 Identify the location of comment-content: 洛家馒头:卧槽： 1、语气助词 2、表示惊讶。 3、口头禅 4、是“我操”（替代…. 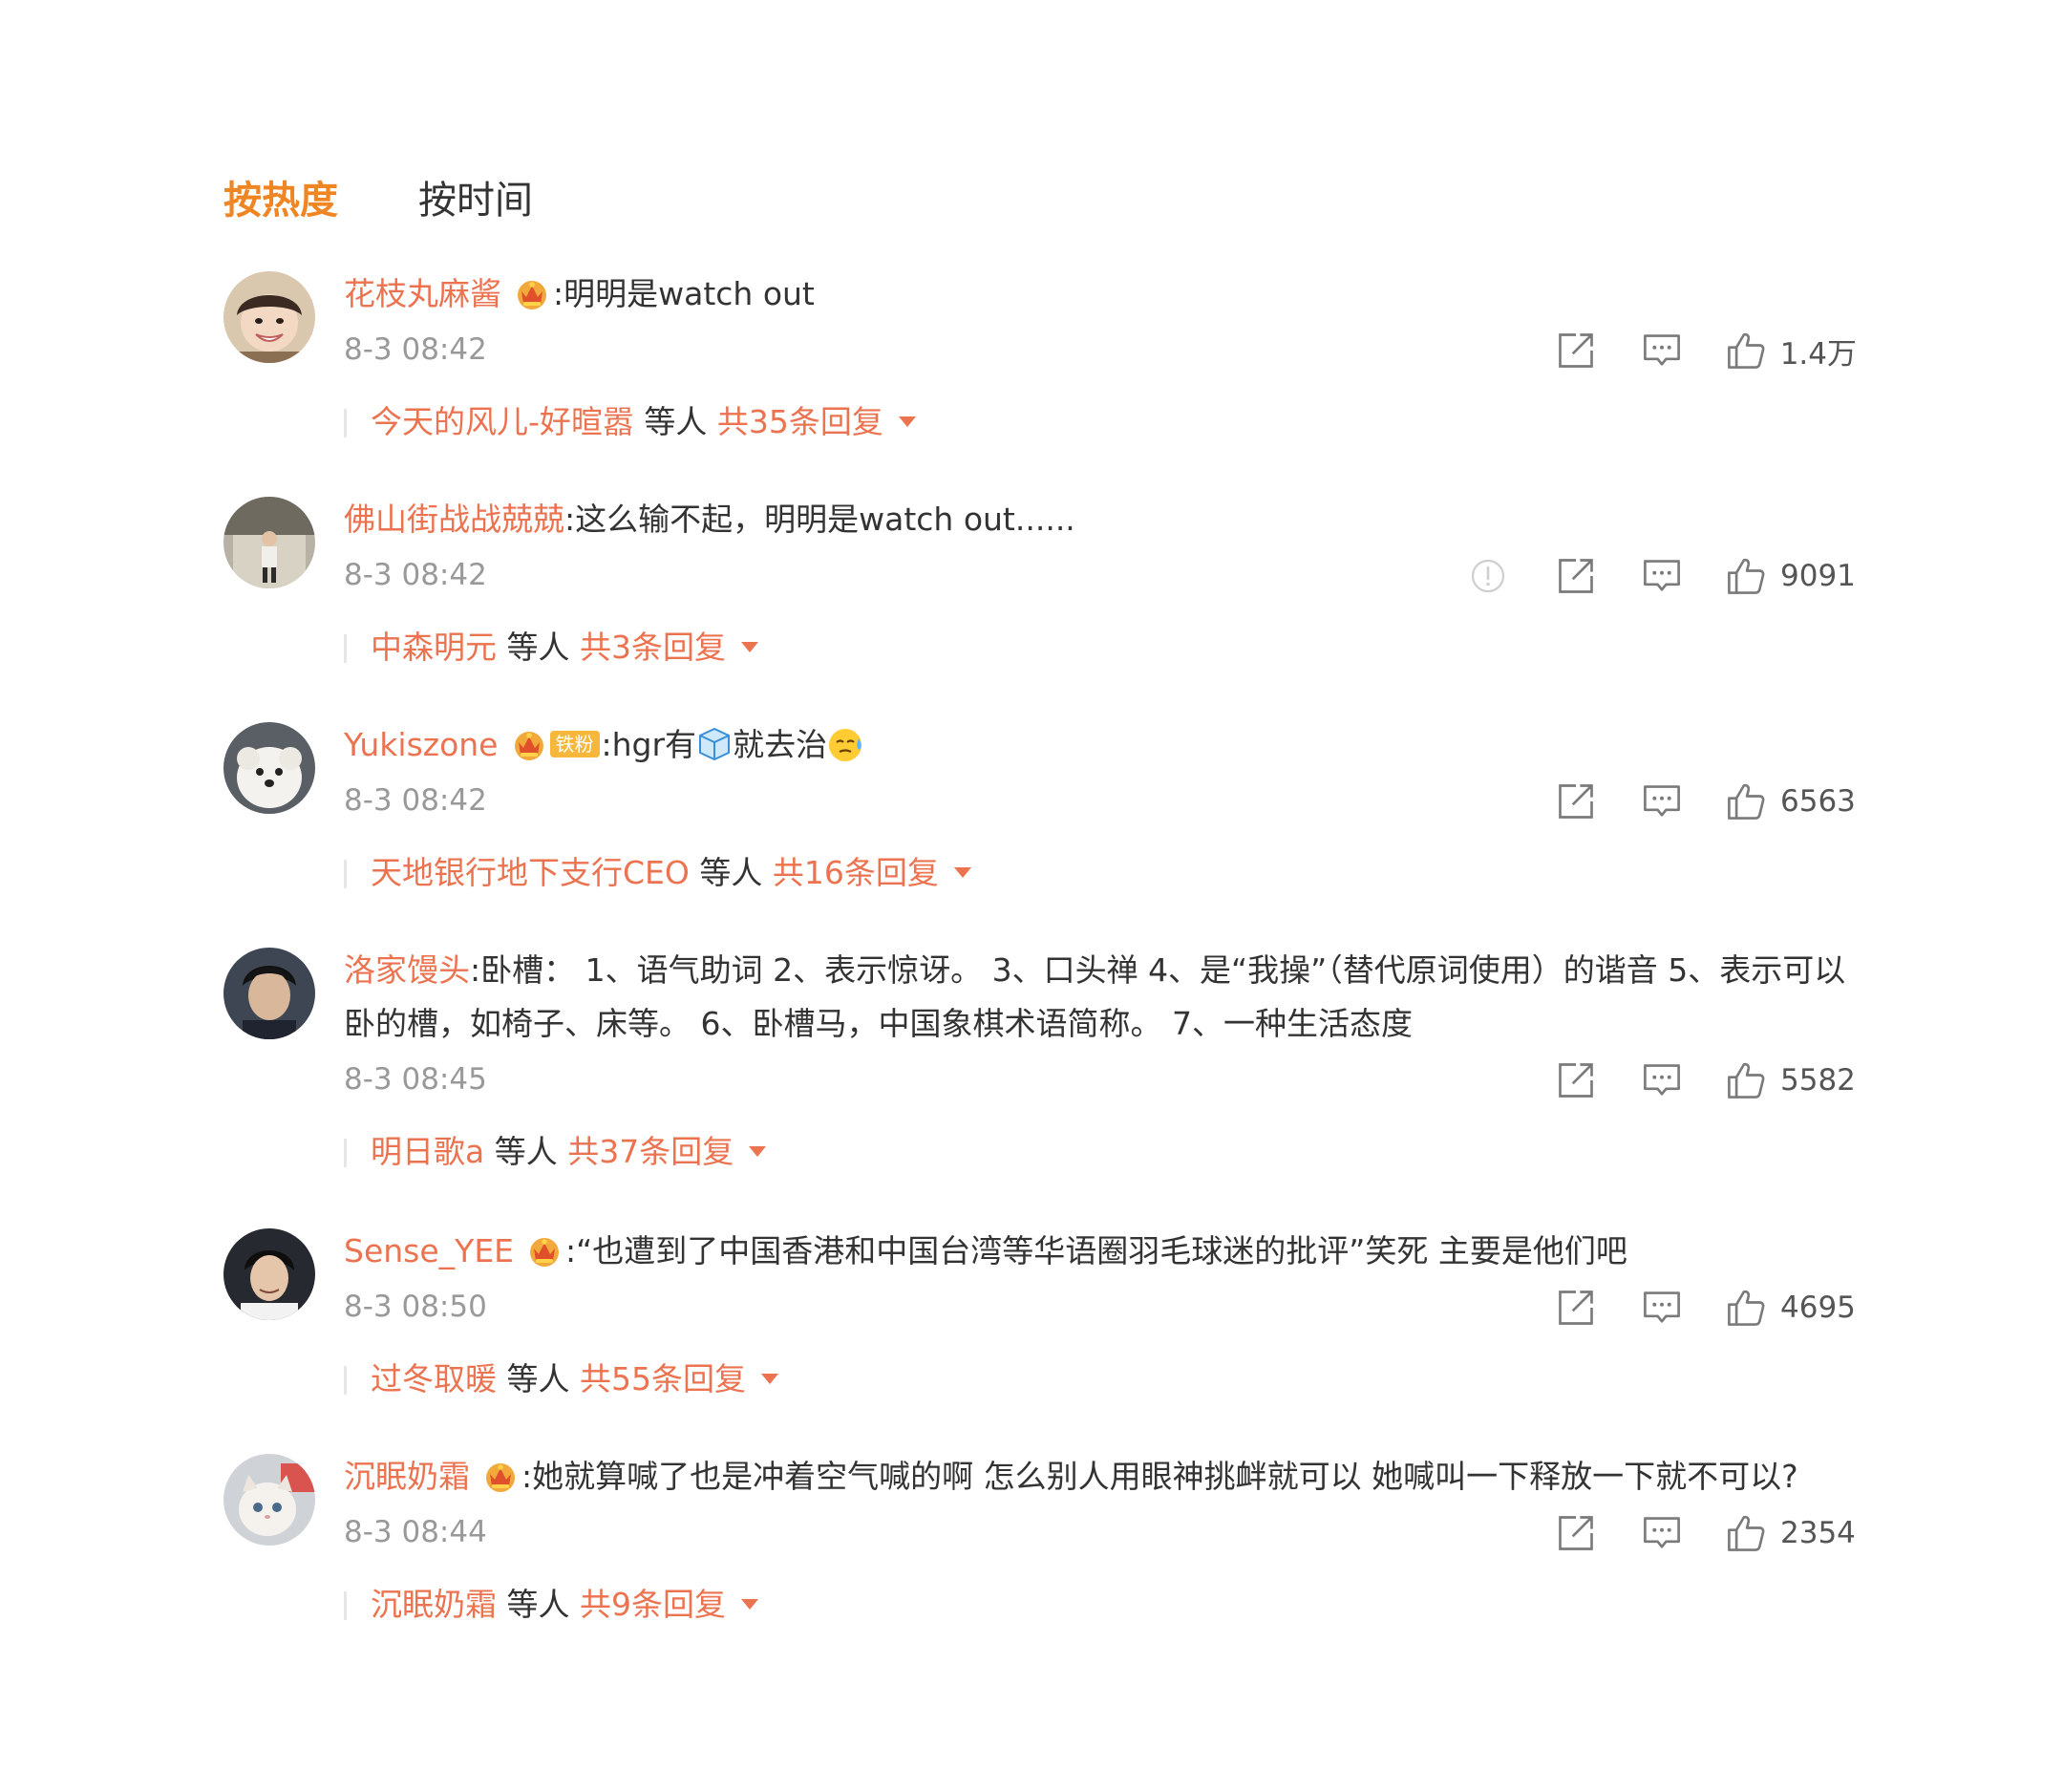
(1100, 997).